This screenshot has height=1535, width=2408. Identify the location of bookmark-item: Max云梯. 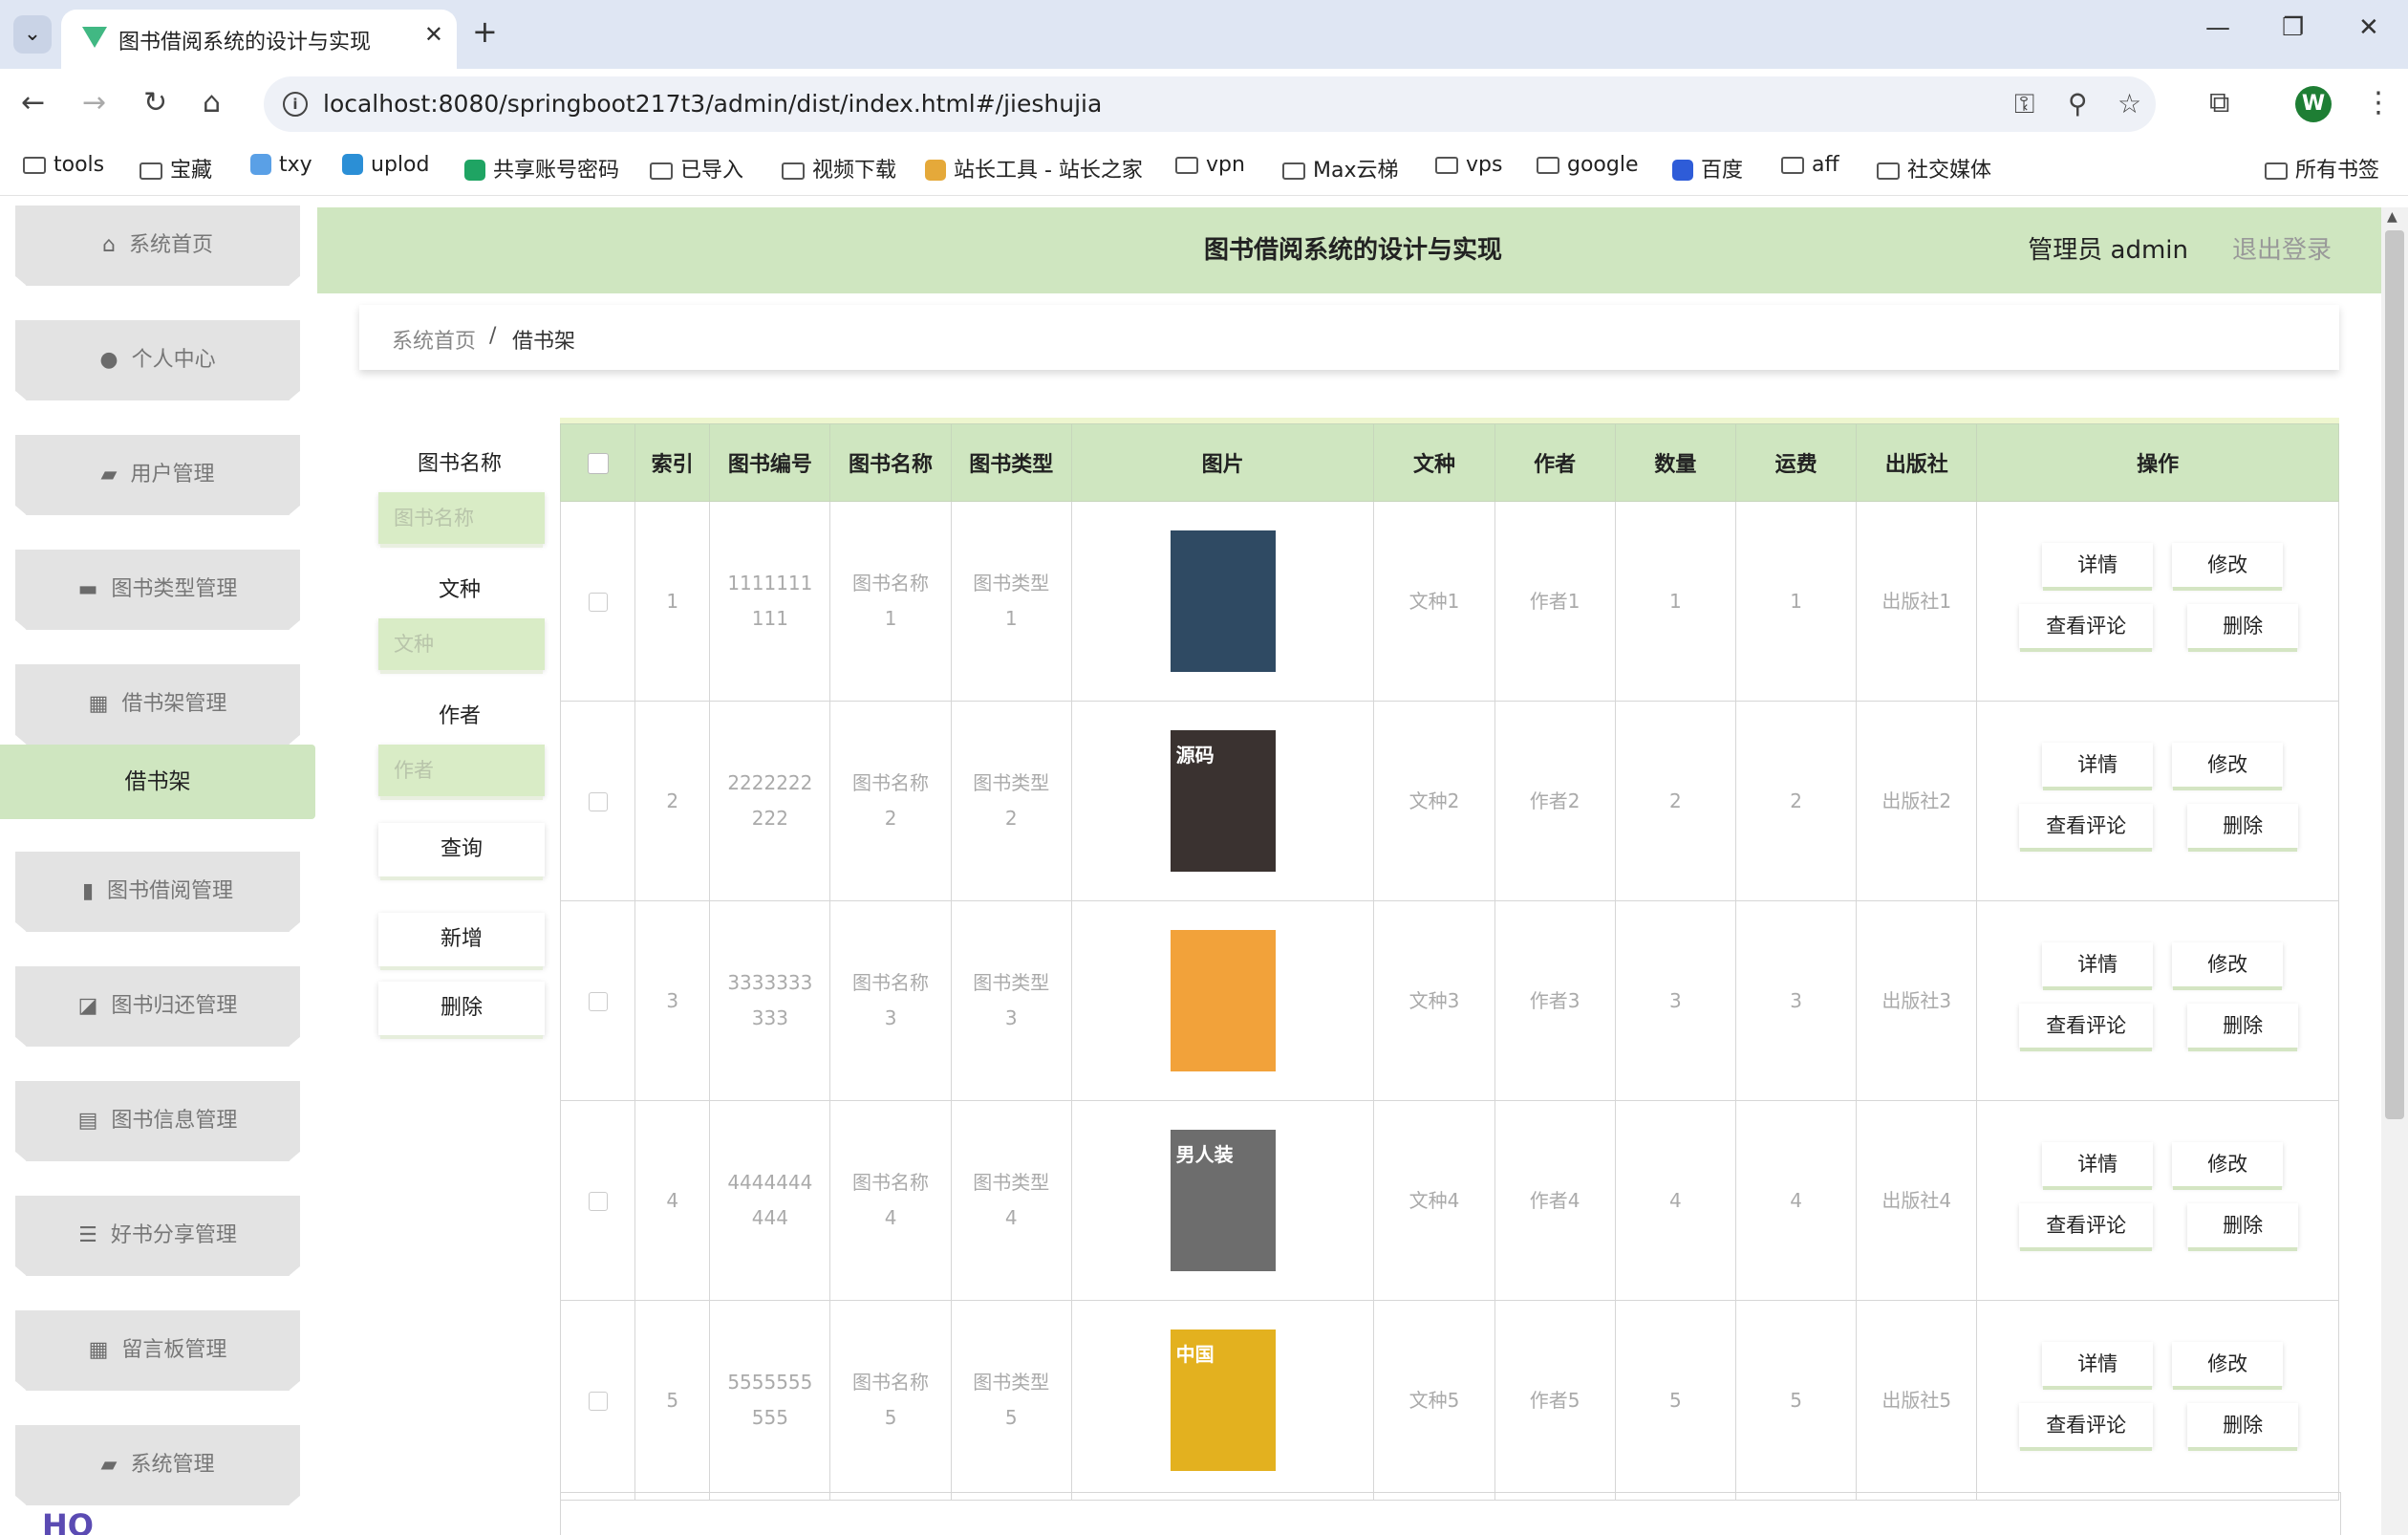
(1340, 169).